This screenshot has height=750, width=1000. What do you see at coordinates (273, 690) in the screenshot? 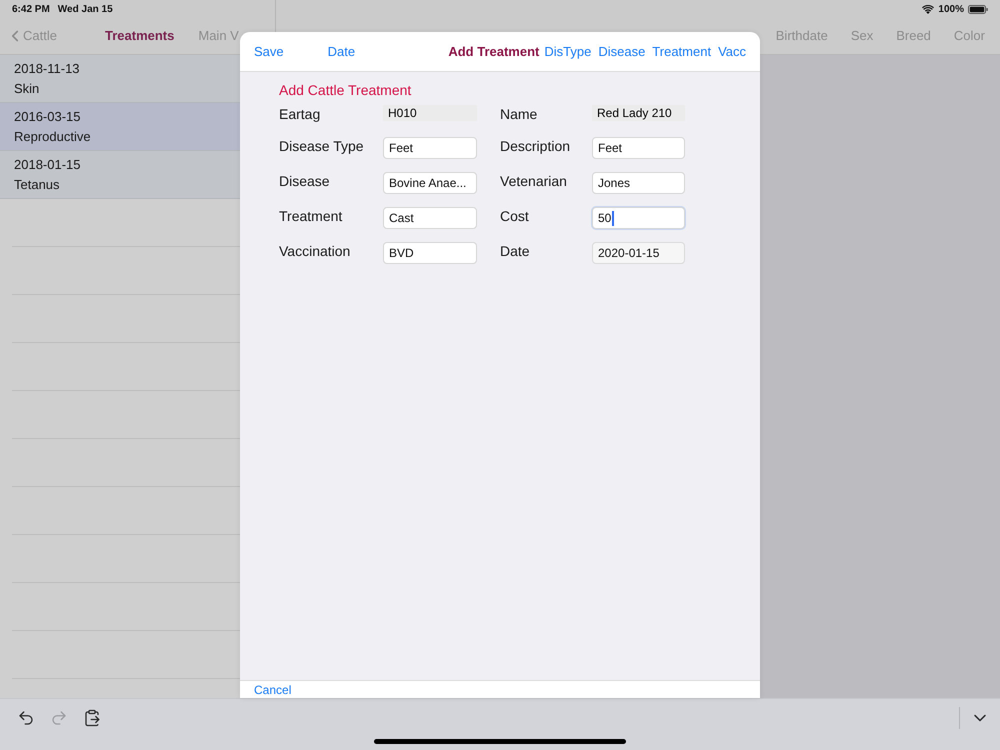
I see `cancel-button: Cancel` at bounding box center [273, 690].